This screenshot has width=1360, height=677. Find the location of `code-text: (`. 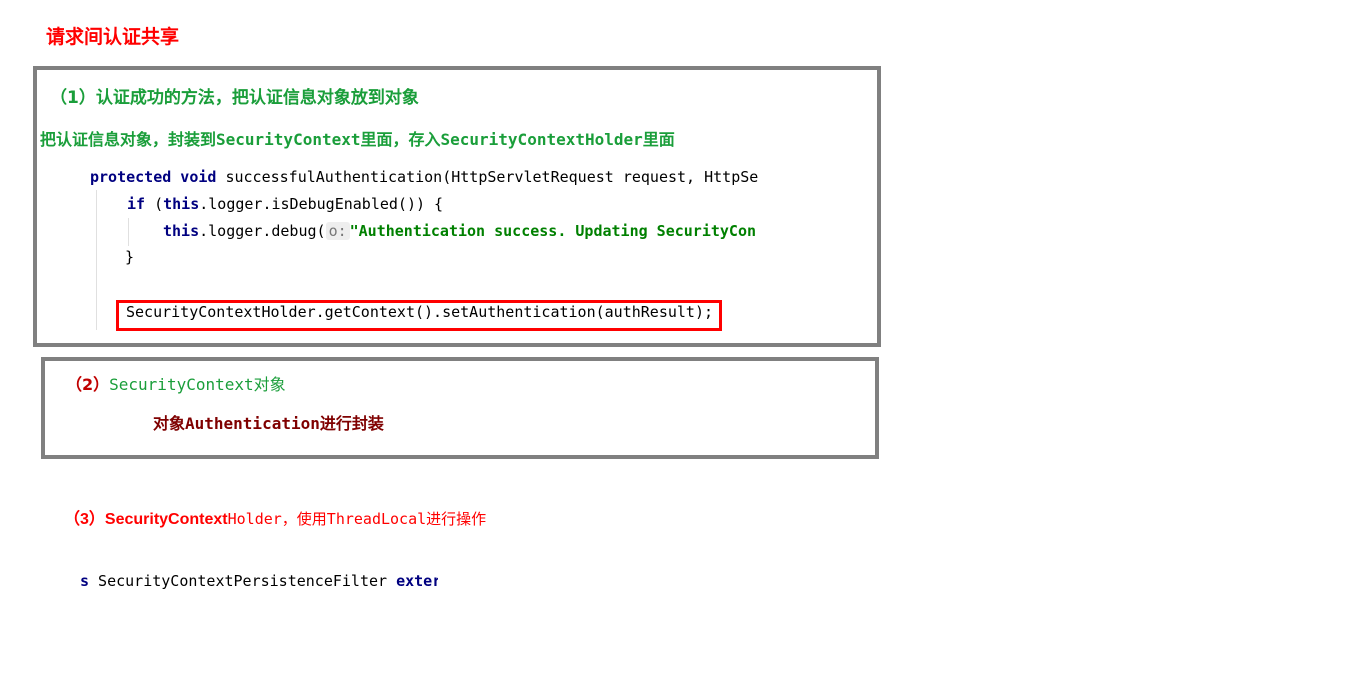

code-text: ( is located at coordinates (154, 204).